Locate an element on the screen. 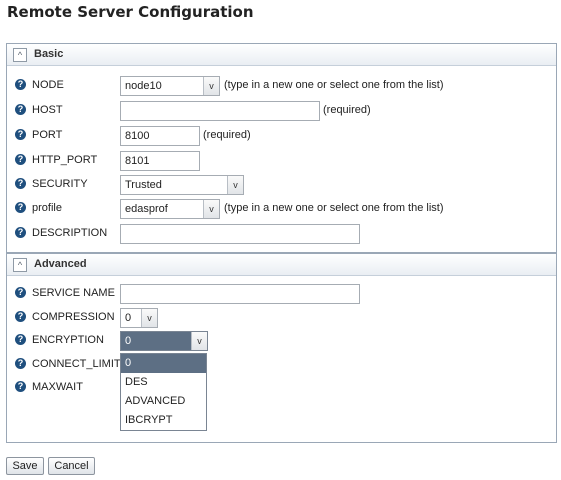 The image size is (561, 480). security-value: Trusted is located at coordinates (143, 185).